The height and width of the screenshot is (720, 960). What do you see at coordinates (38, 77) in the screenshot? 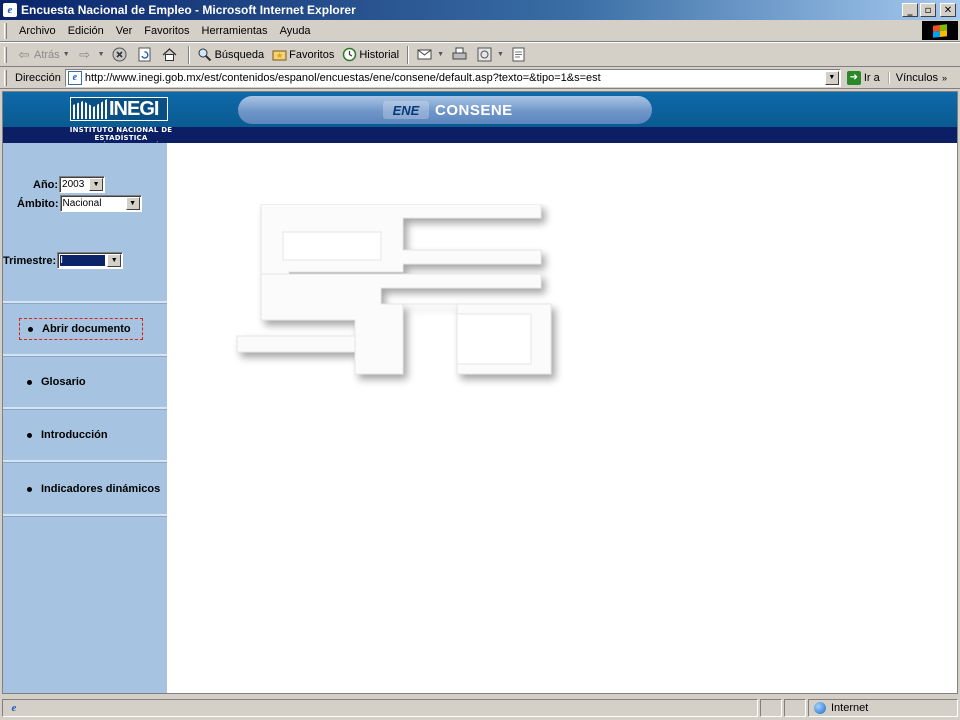
I see `address-label: Dirección` at bounding box center [38, 77].